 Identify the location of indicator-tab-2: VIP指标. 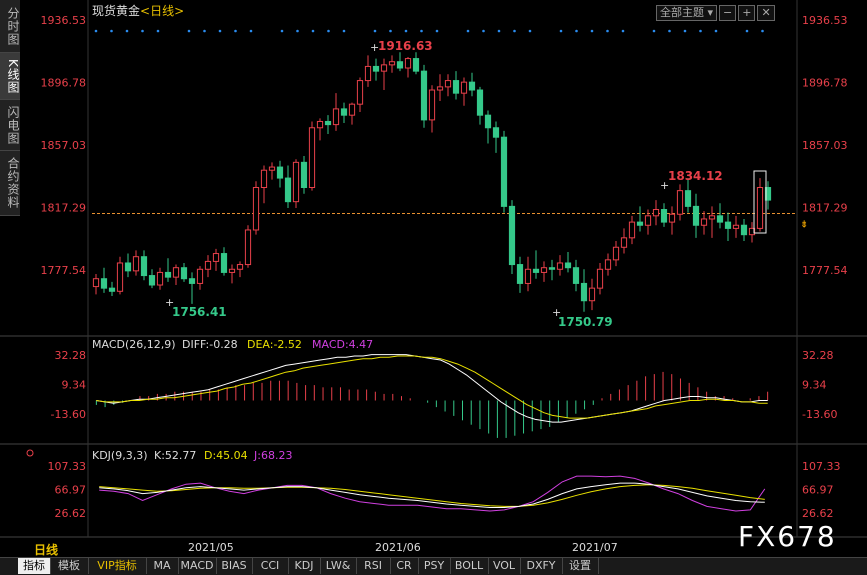
(117, 566).